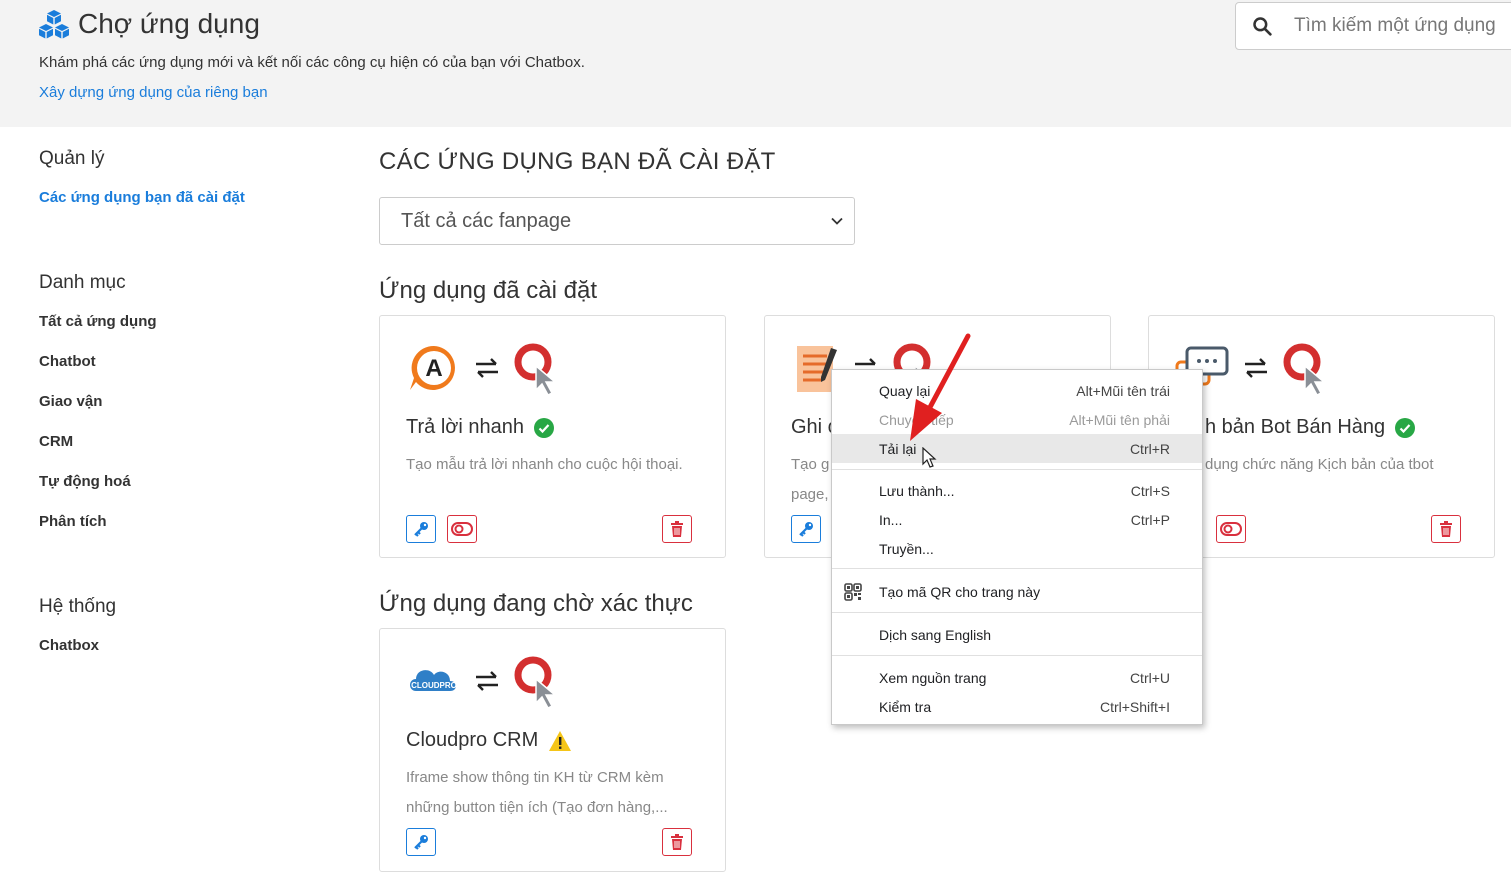  Describe the element at coordinates (535, 777) in the screenshot. I see `app-description-line-1: Iframe show thông tin KH từ CRM kèm` at that location.